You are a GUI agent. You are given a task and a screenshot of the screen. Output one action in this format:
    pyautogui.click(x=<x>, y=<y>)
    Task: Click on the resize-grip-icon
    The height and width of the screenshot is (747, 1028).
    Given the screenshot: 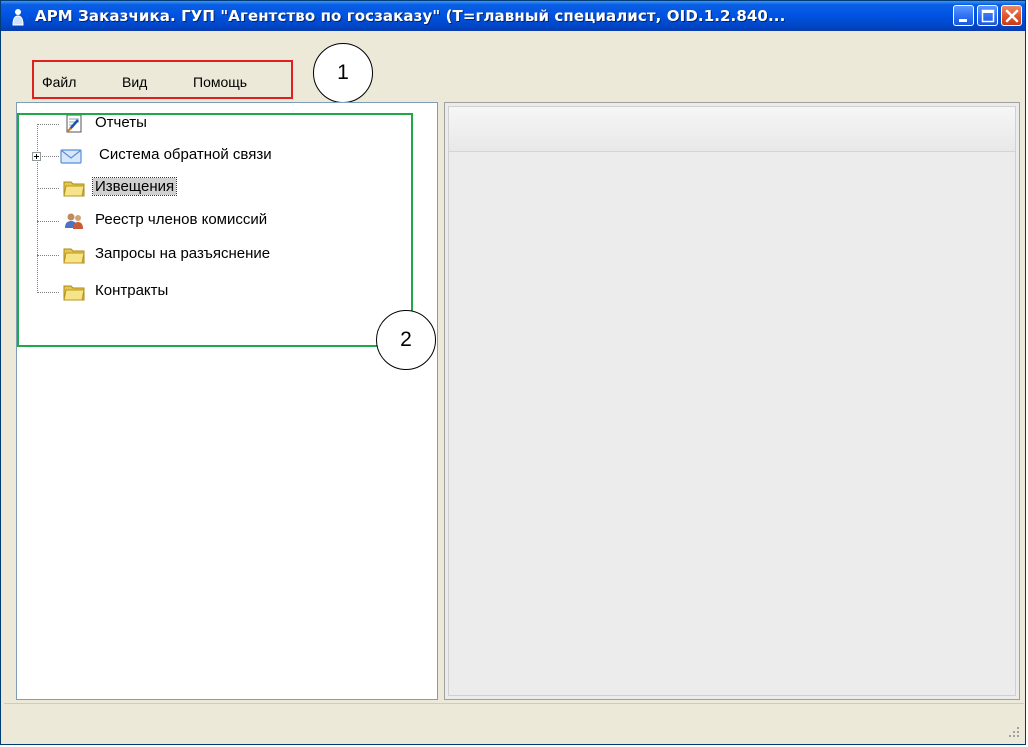 What is the action you would take?
    pyautogui.click(x=1013, y=731)
    